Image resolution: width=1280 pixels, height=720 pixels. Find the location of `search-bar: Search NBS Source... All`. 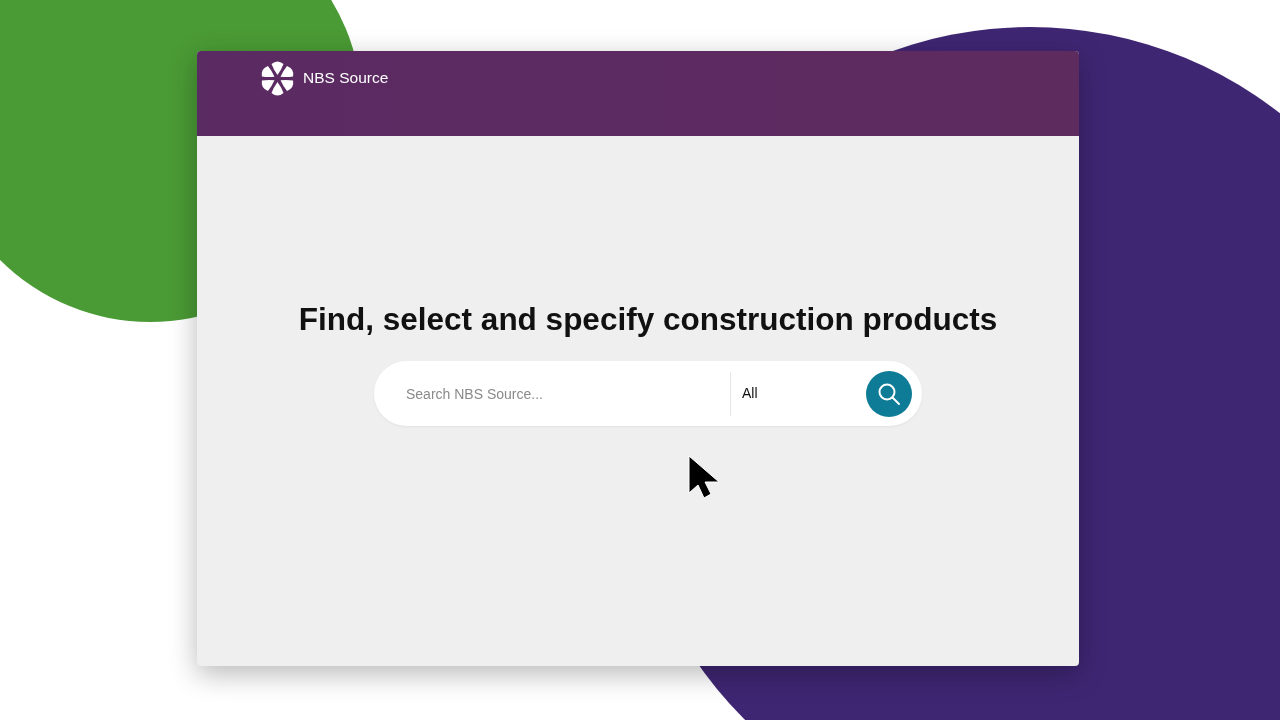

search-bar: Search NBS Source... All is located at coordinates (648, 393).